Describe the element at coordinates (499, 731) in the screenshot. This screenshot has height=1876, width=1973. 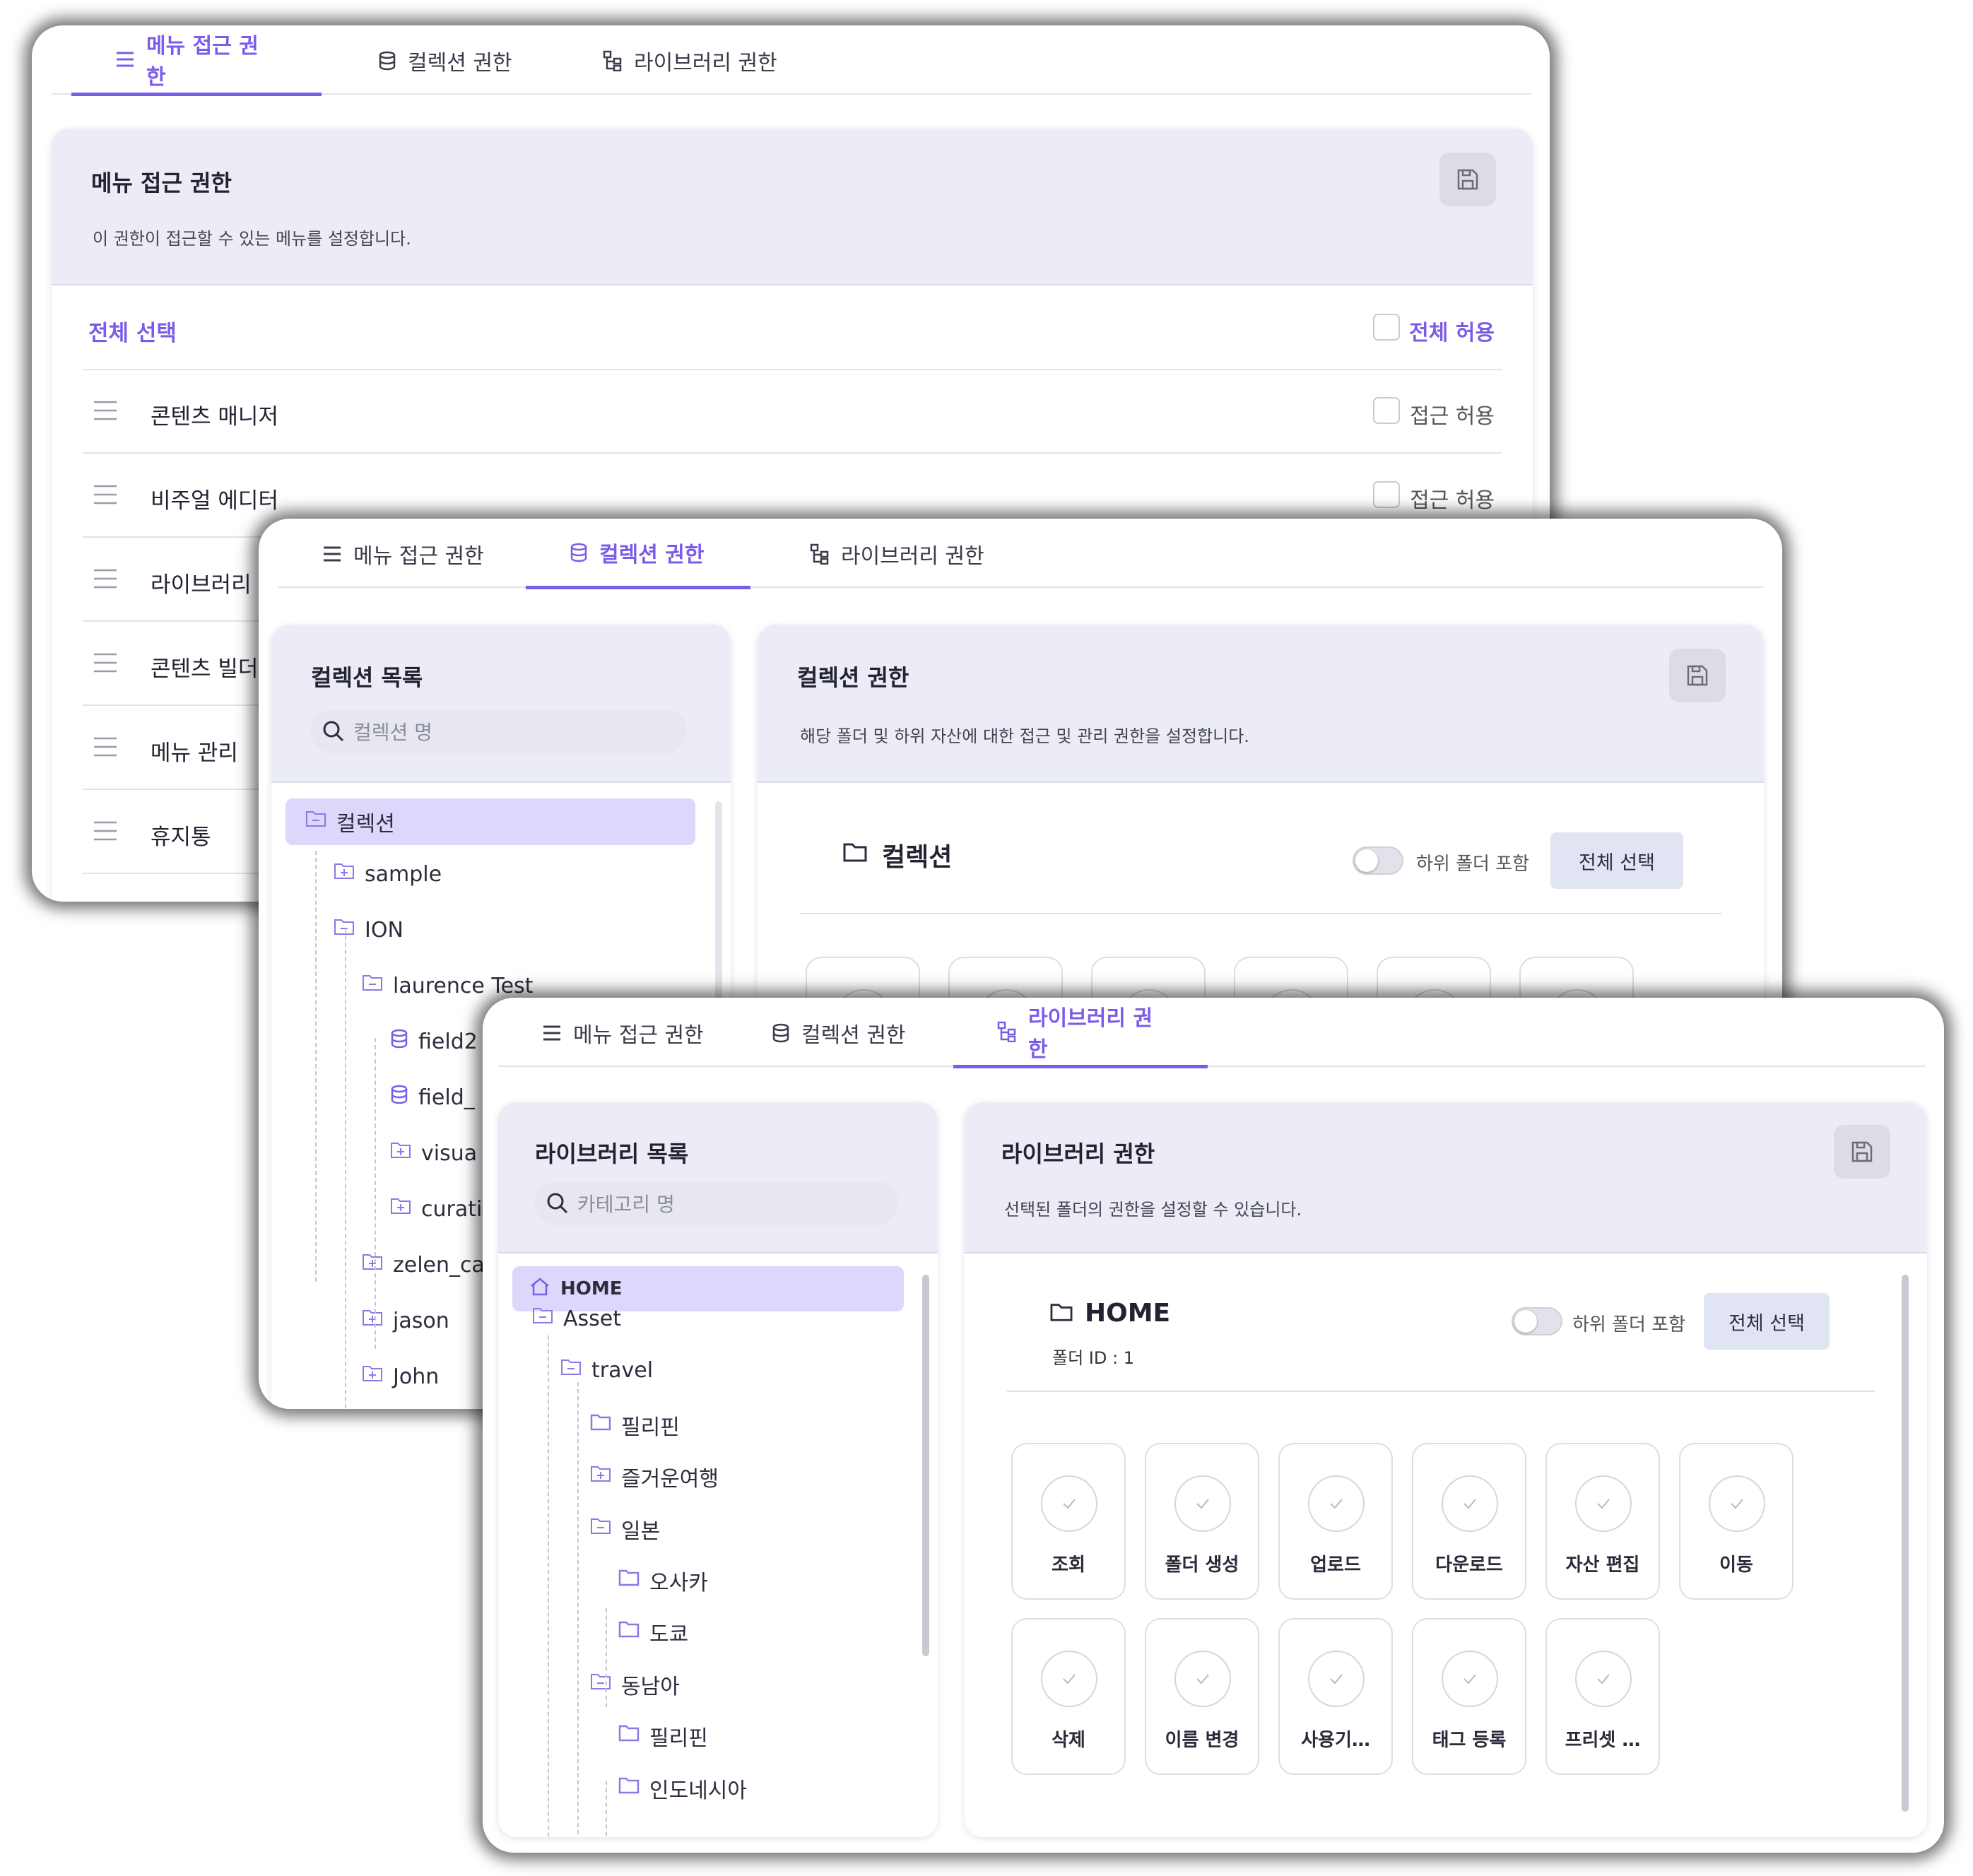
I see `collection-search-input: 컬렉션 명` at that location.